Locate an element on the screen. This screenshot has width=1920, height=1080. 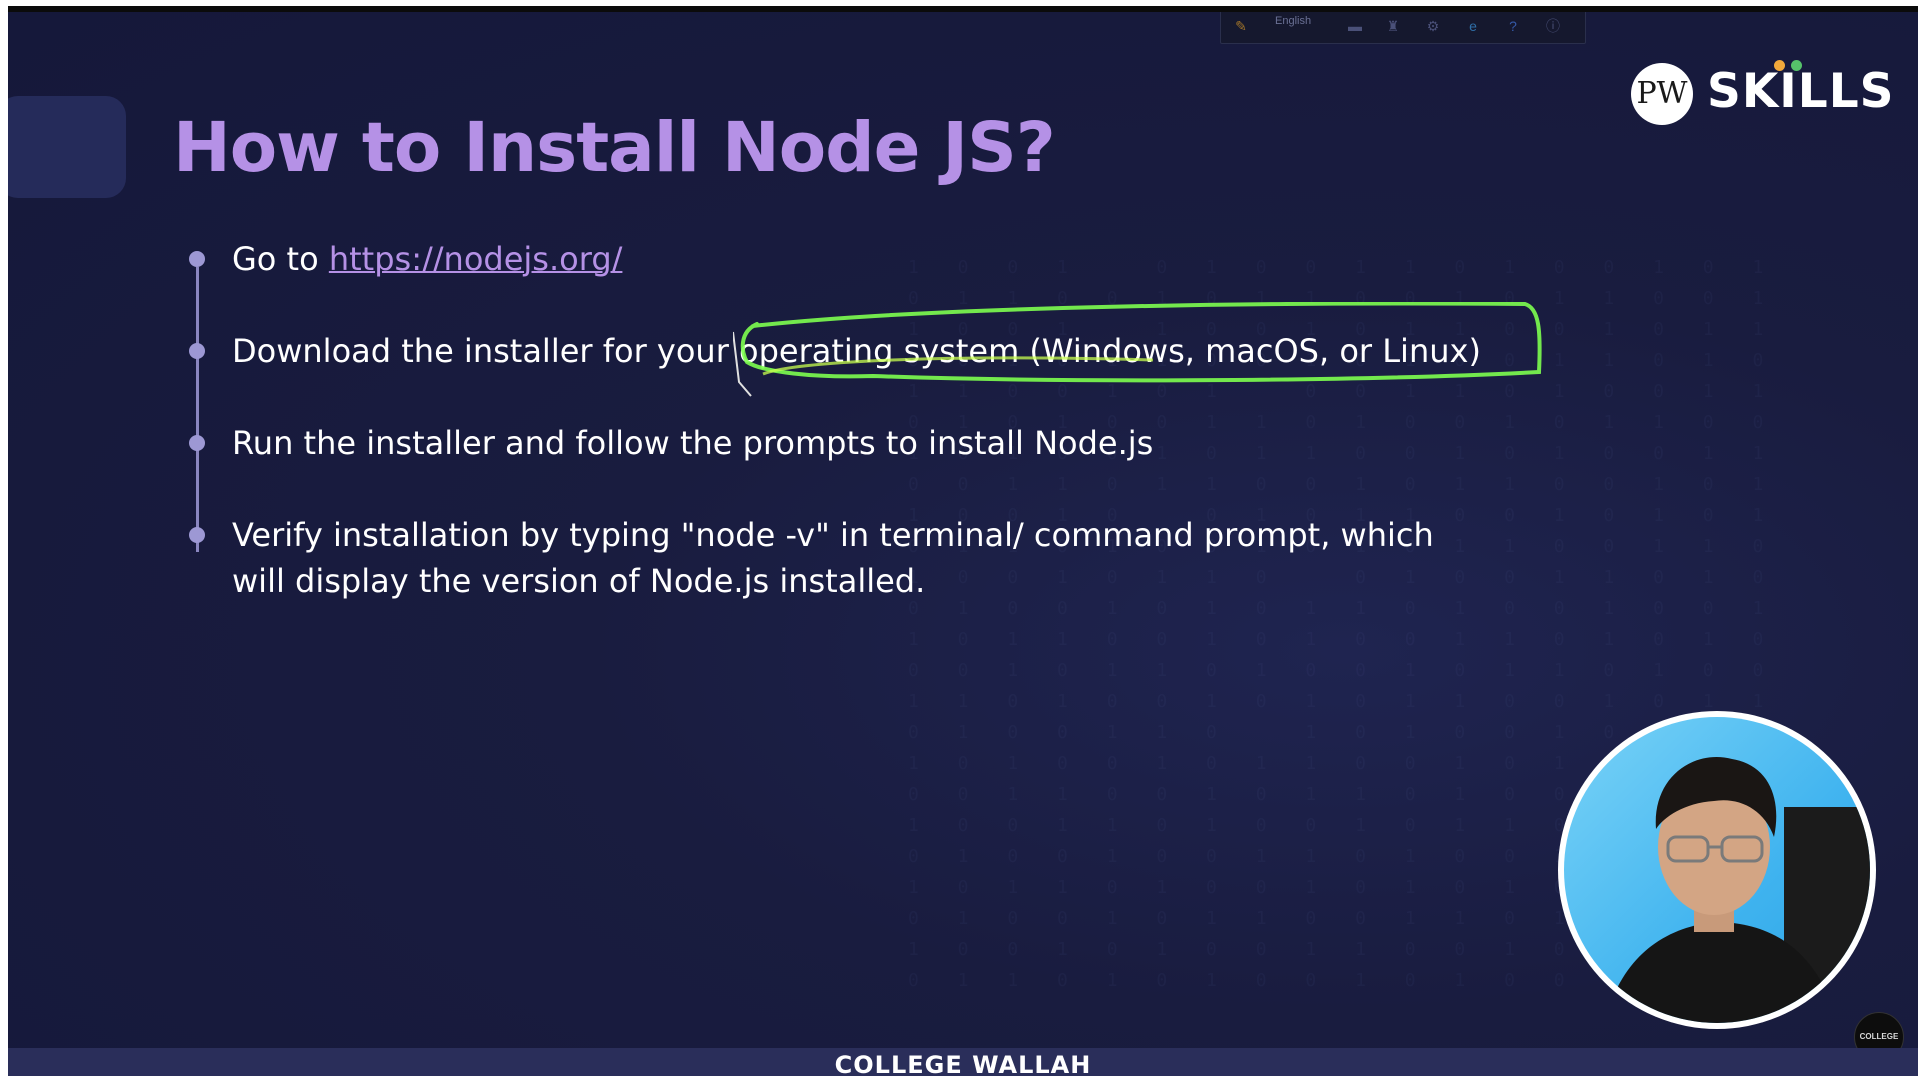
info-icon: ⓘ is located at coordinates (1553, 26).